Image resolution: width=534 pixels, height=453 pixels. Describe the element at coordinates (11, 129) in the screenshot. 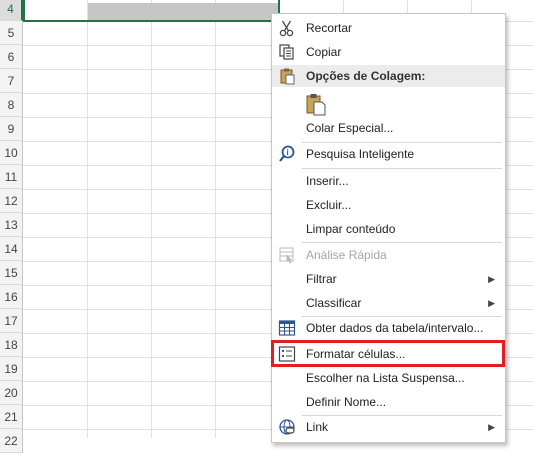

I see `row-header: 9` at that location.